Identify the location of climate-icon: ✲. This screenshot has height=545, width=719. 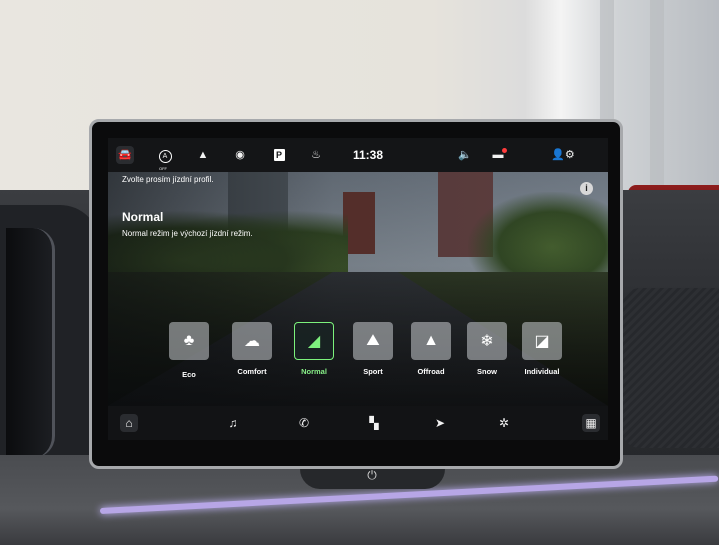
(504, 423).